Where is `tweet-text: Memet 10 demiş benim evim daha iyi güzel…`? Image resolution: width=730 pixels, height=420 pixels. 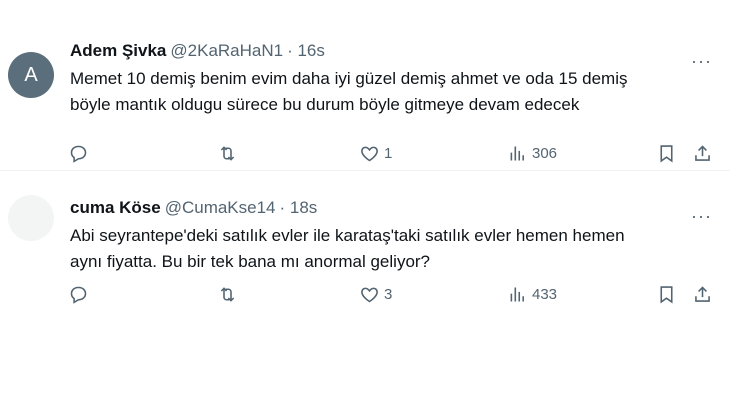
tweet-text: Memet 10 demiş benim evim daha iyi güzel… is located at coordinates (395, 92).